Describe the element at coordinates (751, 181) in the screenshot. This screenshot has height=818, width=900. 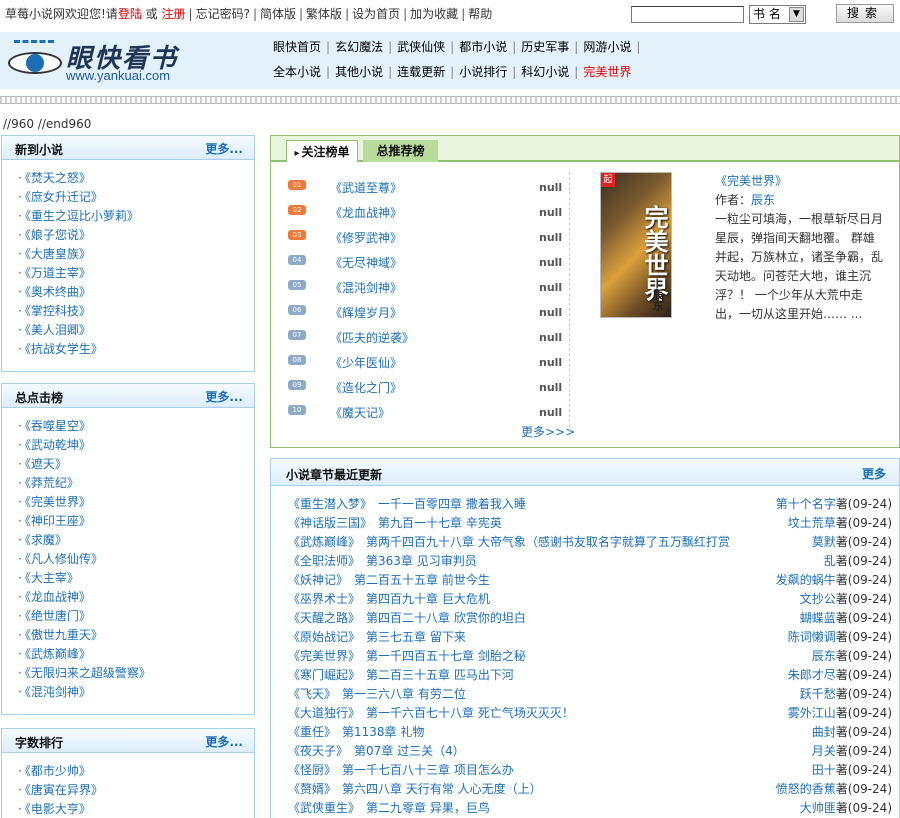
I see `featured-title: 《完美世界》` at that location.